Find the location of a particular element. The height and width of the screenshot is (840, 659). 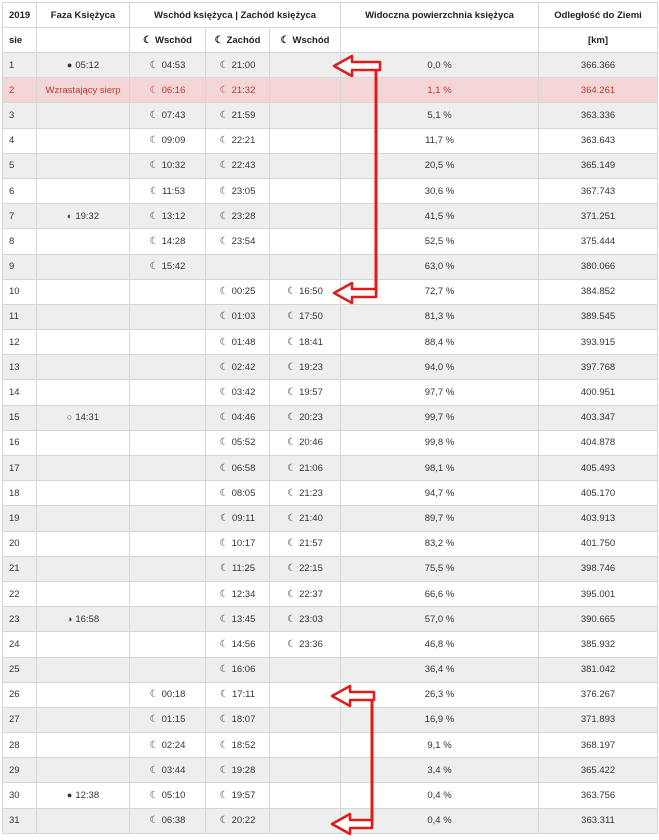

time-text: 01:03 is located at coordinates (243, 317).